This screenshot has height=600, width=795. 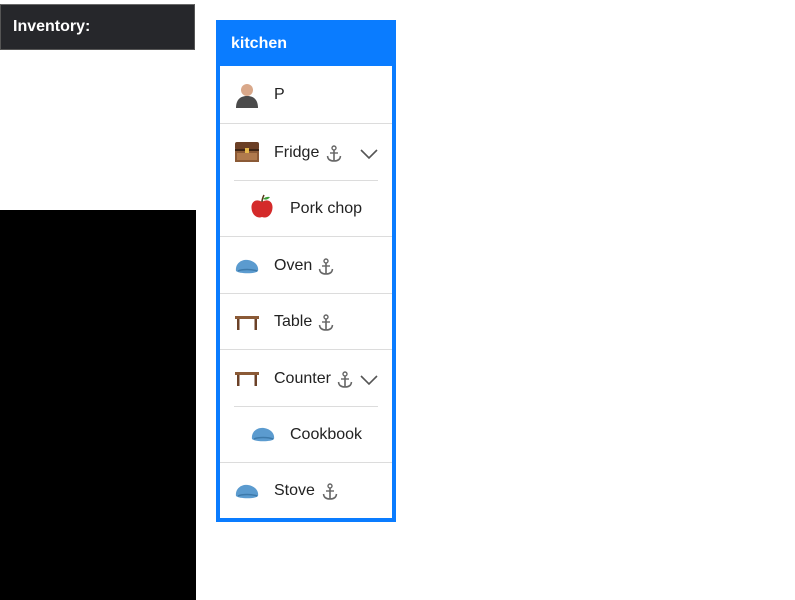 I want to click on chest-icon, so click(x=247, y=152).